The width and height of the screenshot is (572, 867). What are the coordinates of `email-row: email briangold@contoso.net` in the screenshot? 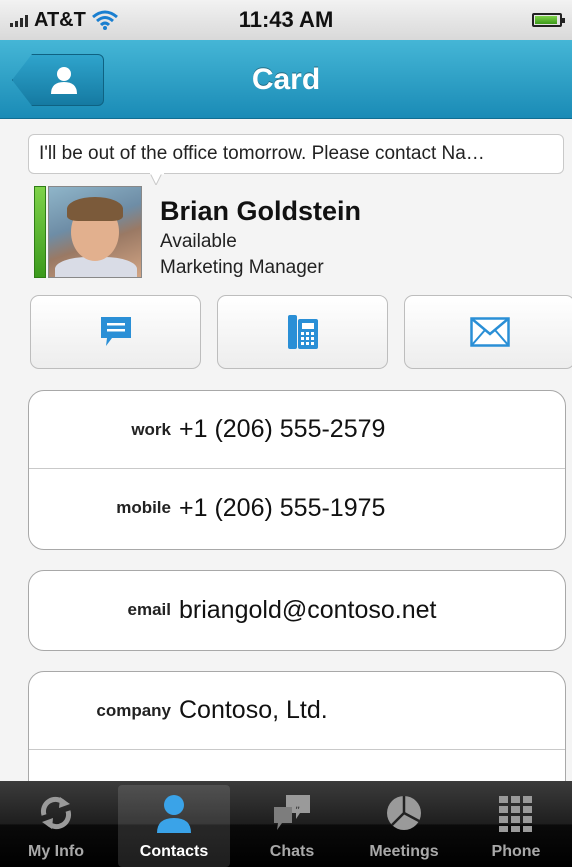 It's located at (297, 610).